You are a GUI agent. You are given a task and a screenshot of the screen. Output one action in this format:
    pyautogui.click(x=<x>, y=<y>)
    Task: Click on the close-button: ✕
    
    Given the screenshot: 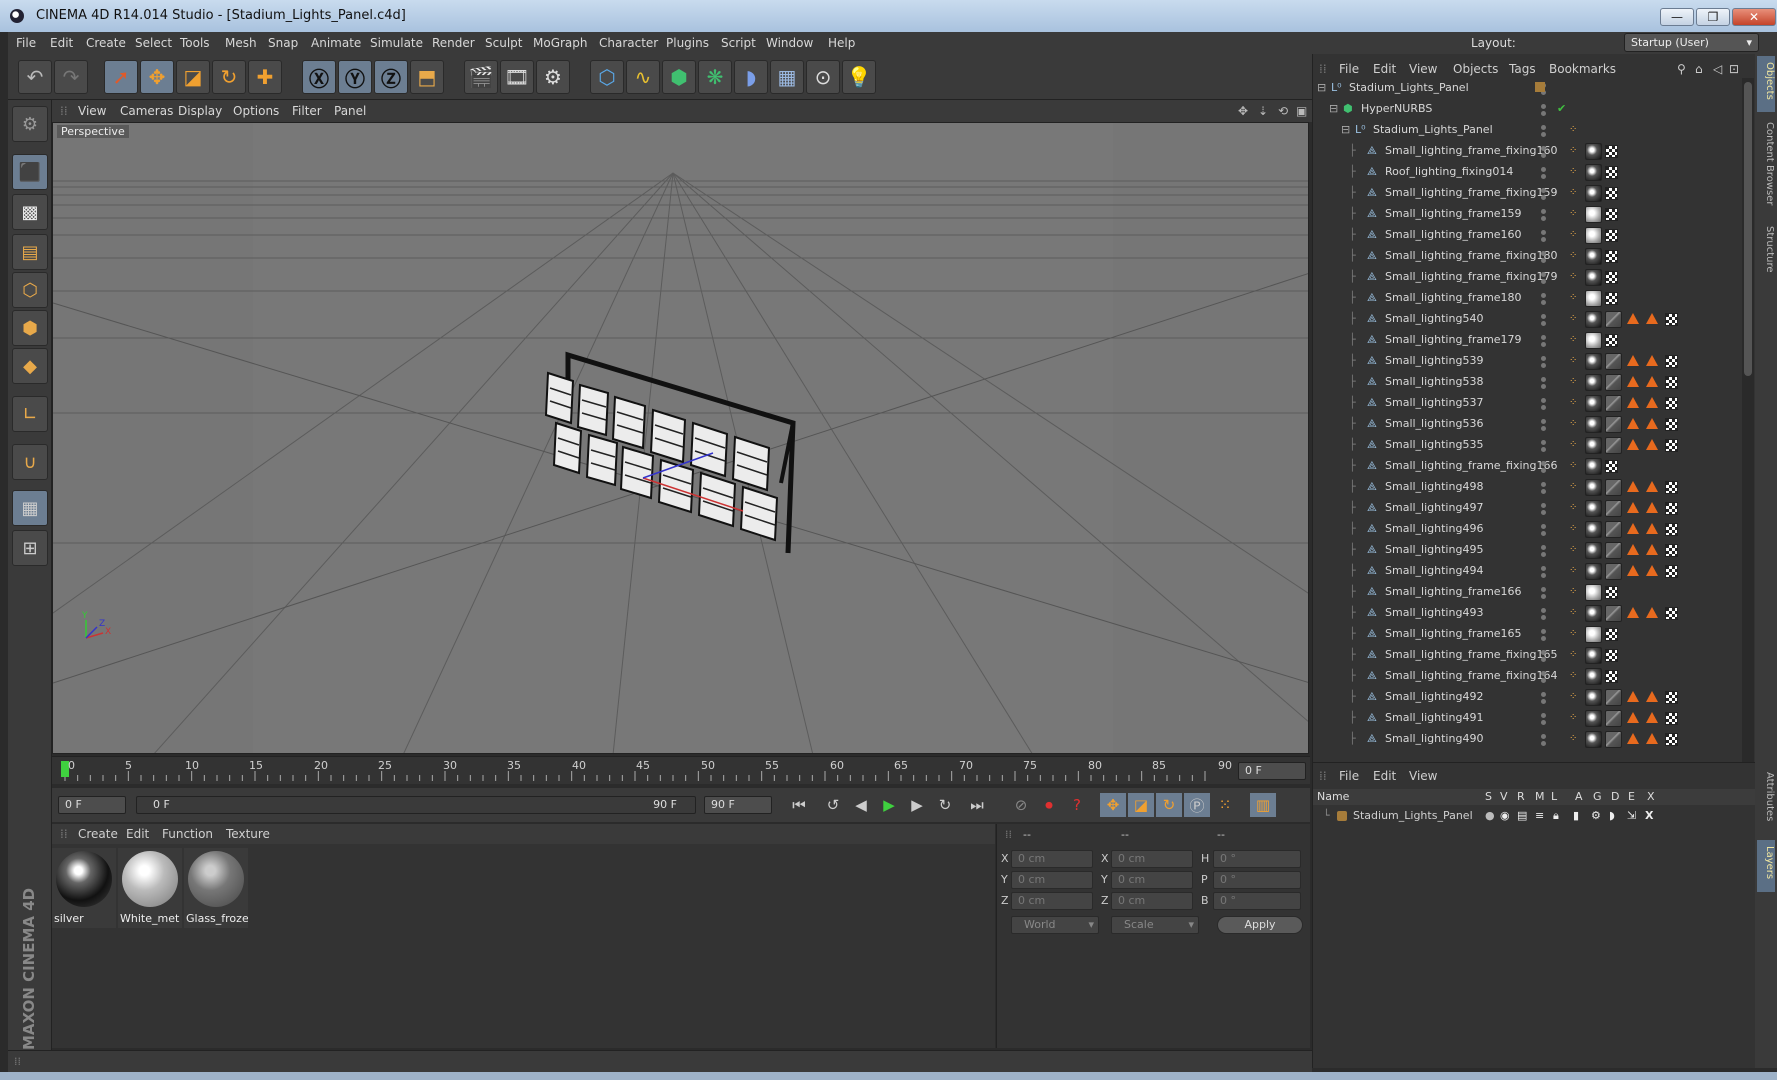 What is the action you would take?
    pyautogui.click(x=1754, y=17)
    